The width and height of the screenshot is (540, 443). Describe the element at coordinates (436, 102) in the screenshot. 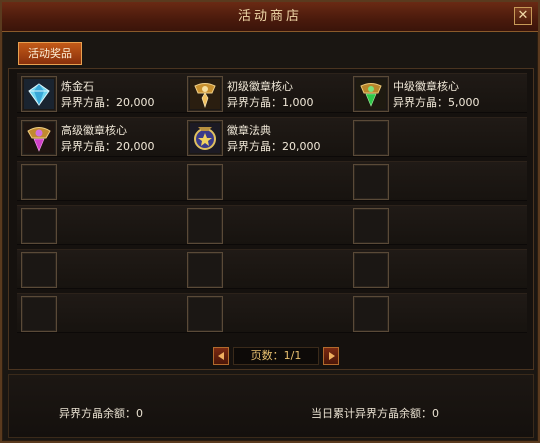

I see `item-price: 异界方晶：5,000` at that location.